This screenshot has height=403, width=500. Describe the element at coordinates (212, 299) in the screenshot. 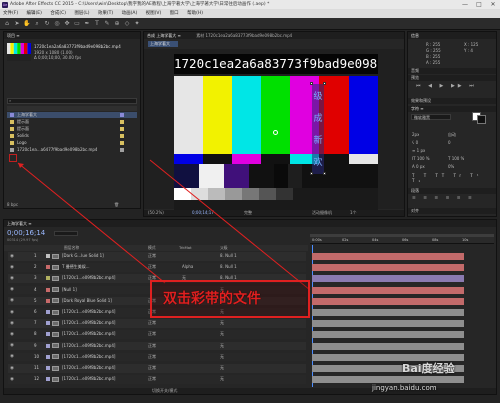

I see `callout-text: 双击彩带的文件` at that location.